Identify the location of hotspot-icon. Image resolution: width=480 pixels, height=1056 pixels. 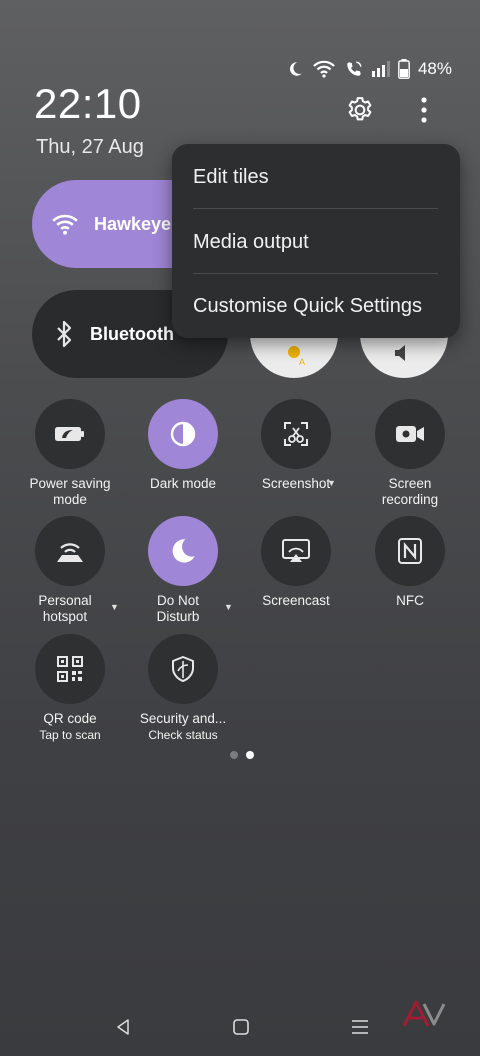
(70, 551).